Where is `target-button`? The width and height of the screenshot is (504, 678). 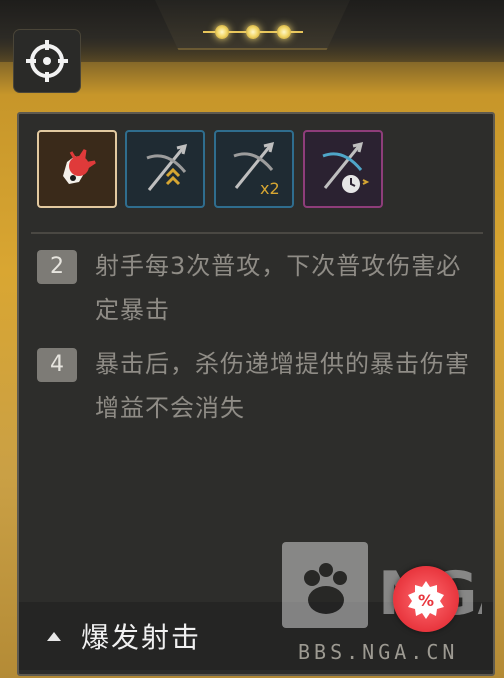
target-button is located at coordinates (47, 61).